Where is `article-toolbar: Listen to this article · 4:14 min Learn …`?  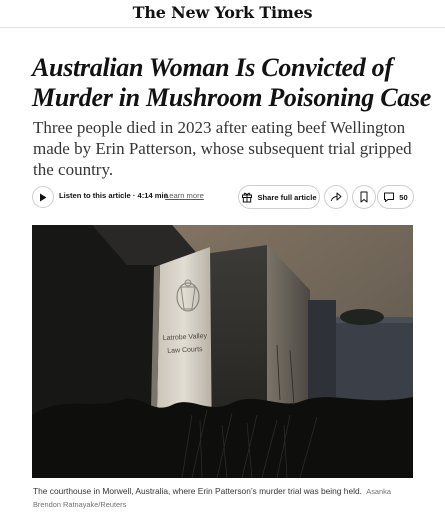 article-toolbar: Listen to this article · 4:14 min Learn … is located at coordinates (223, 197).